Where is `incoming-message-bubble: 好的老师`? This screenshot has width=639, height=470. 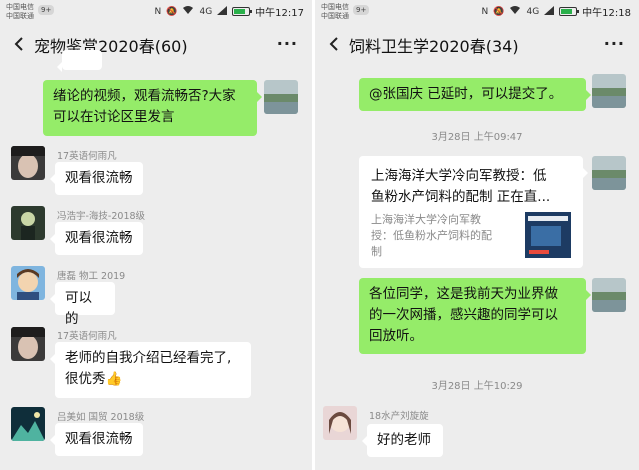 incoming-message-bubble: 好的老师 is located at coordinates (402, 440).